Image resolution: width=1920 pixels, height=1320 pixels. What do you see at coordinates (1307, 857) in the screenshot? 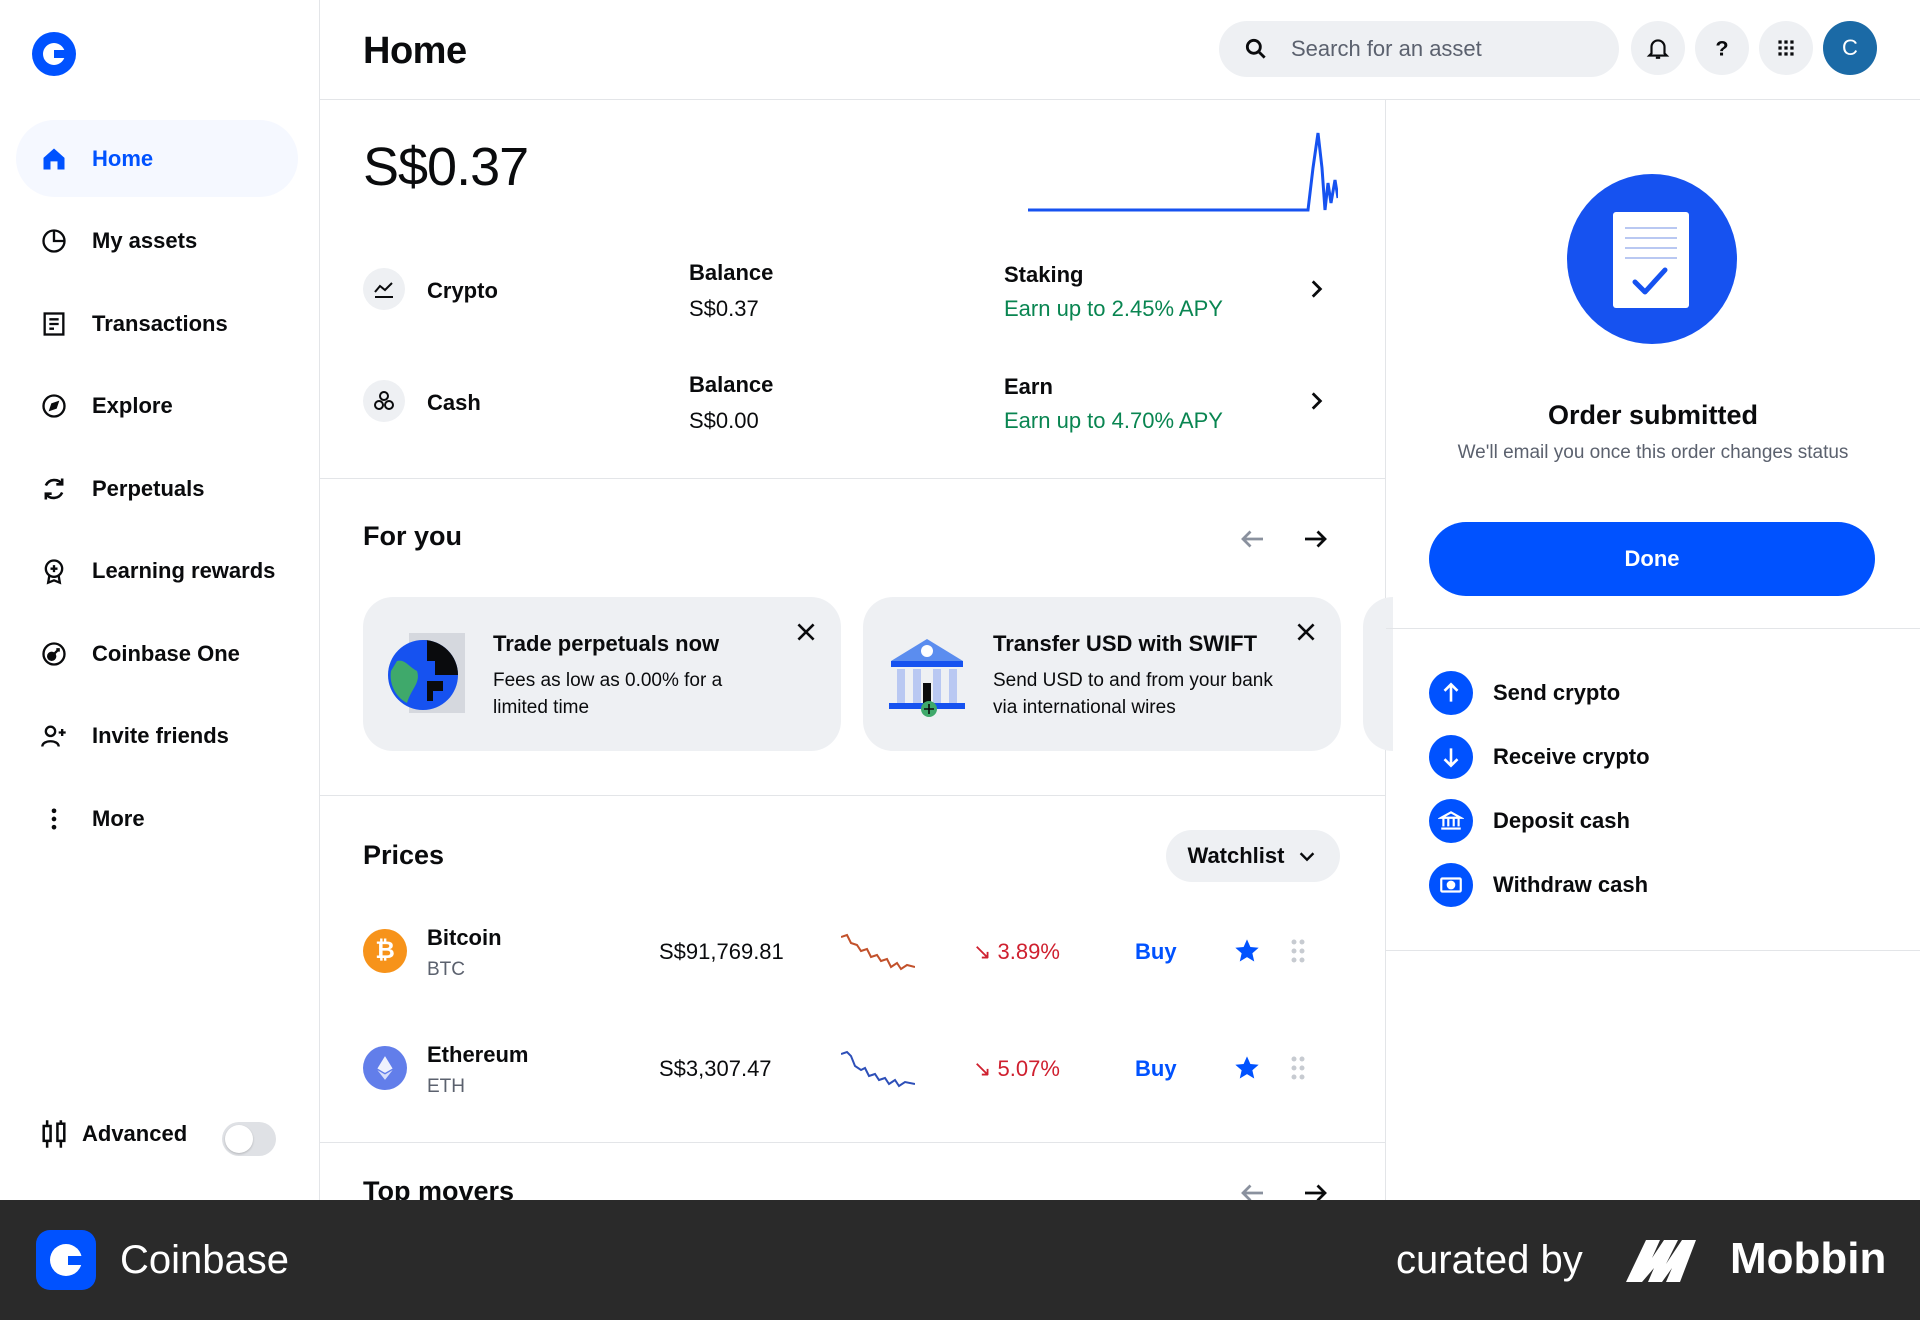
I see `chevron-down-icon` at bounding box center [1307, 857].